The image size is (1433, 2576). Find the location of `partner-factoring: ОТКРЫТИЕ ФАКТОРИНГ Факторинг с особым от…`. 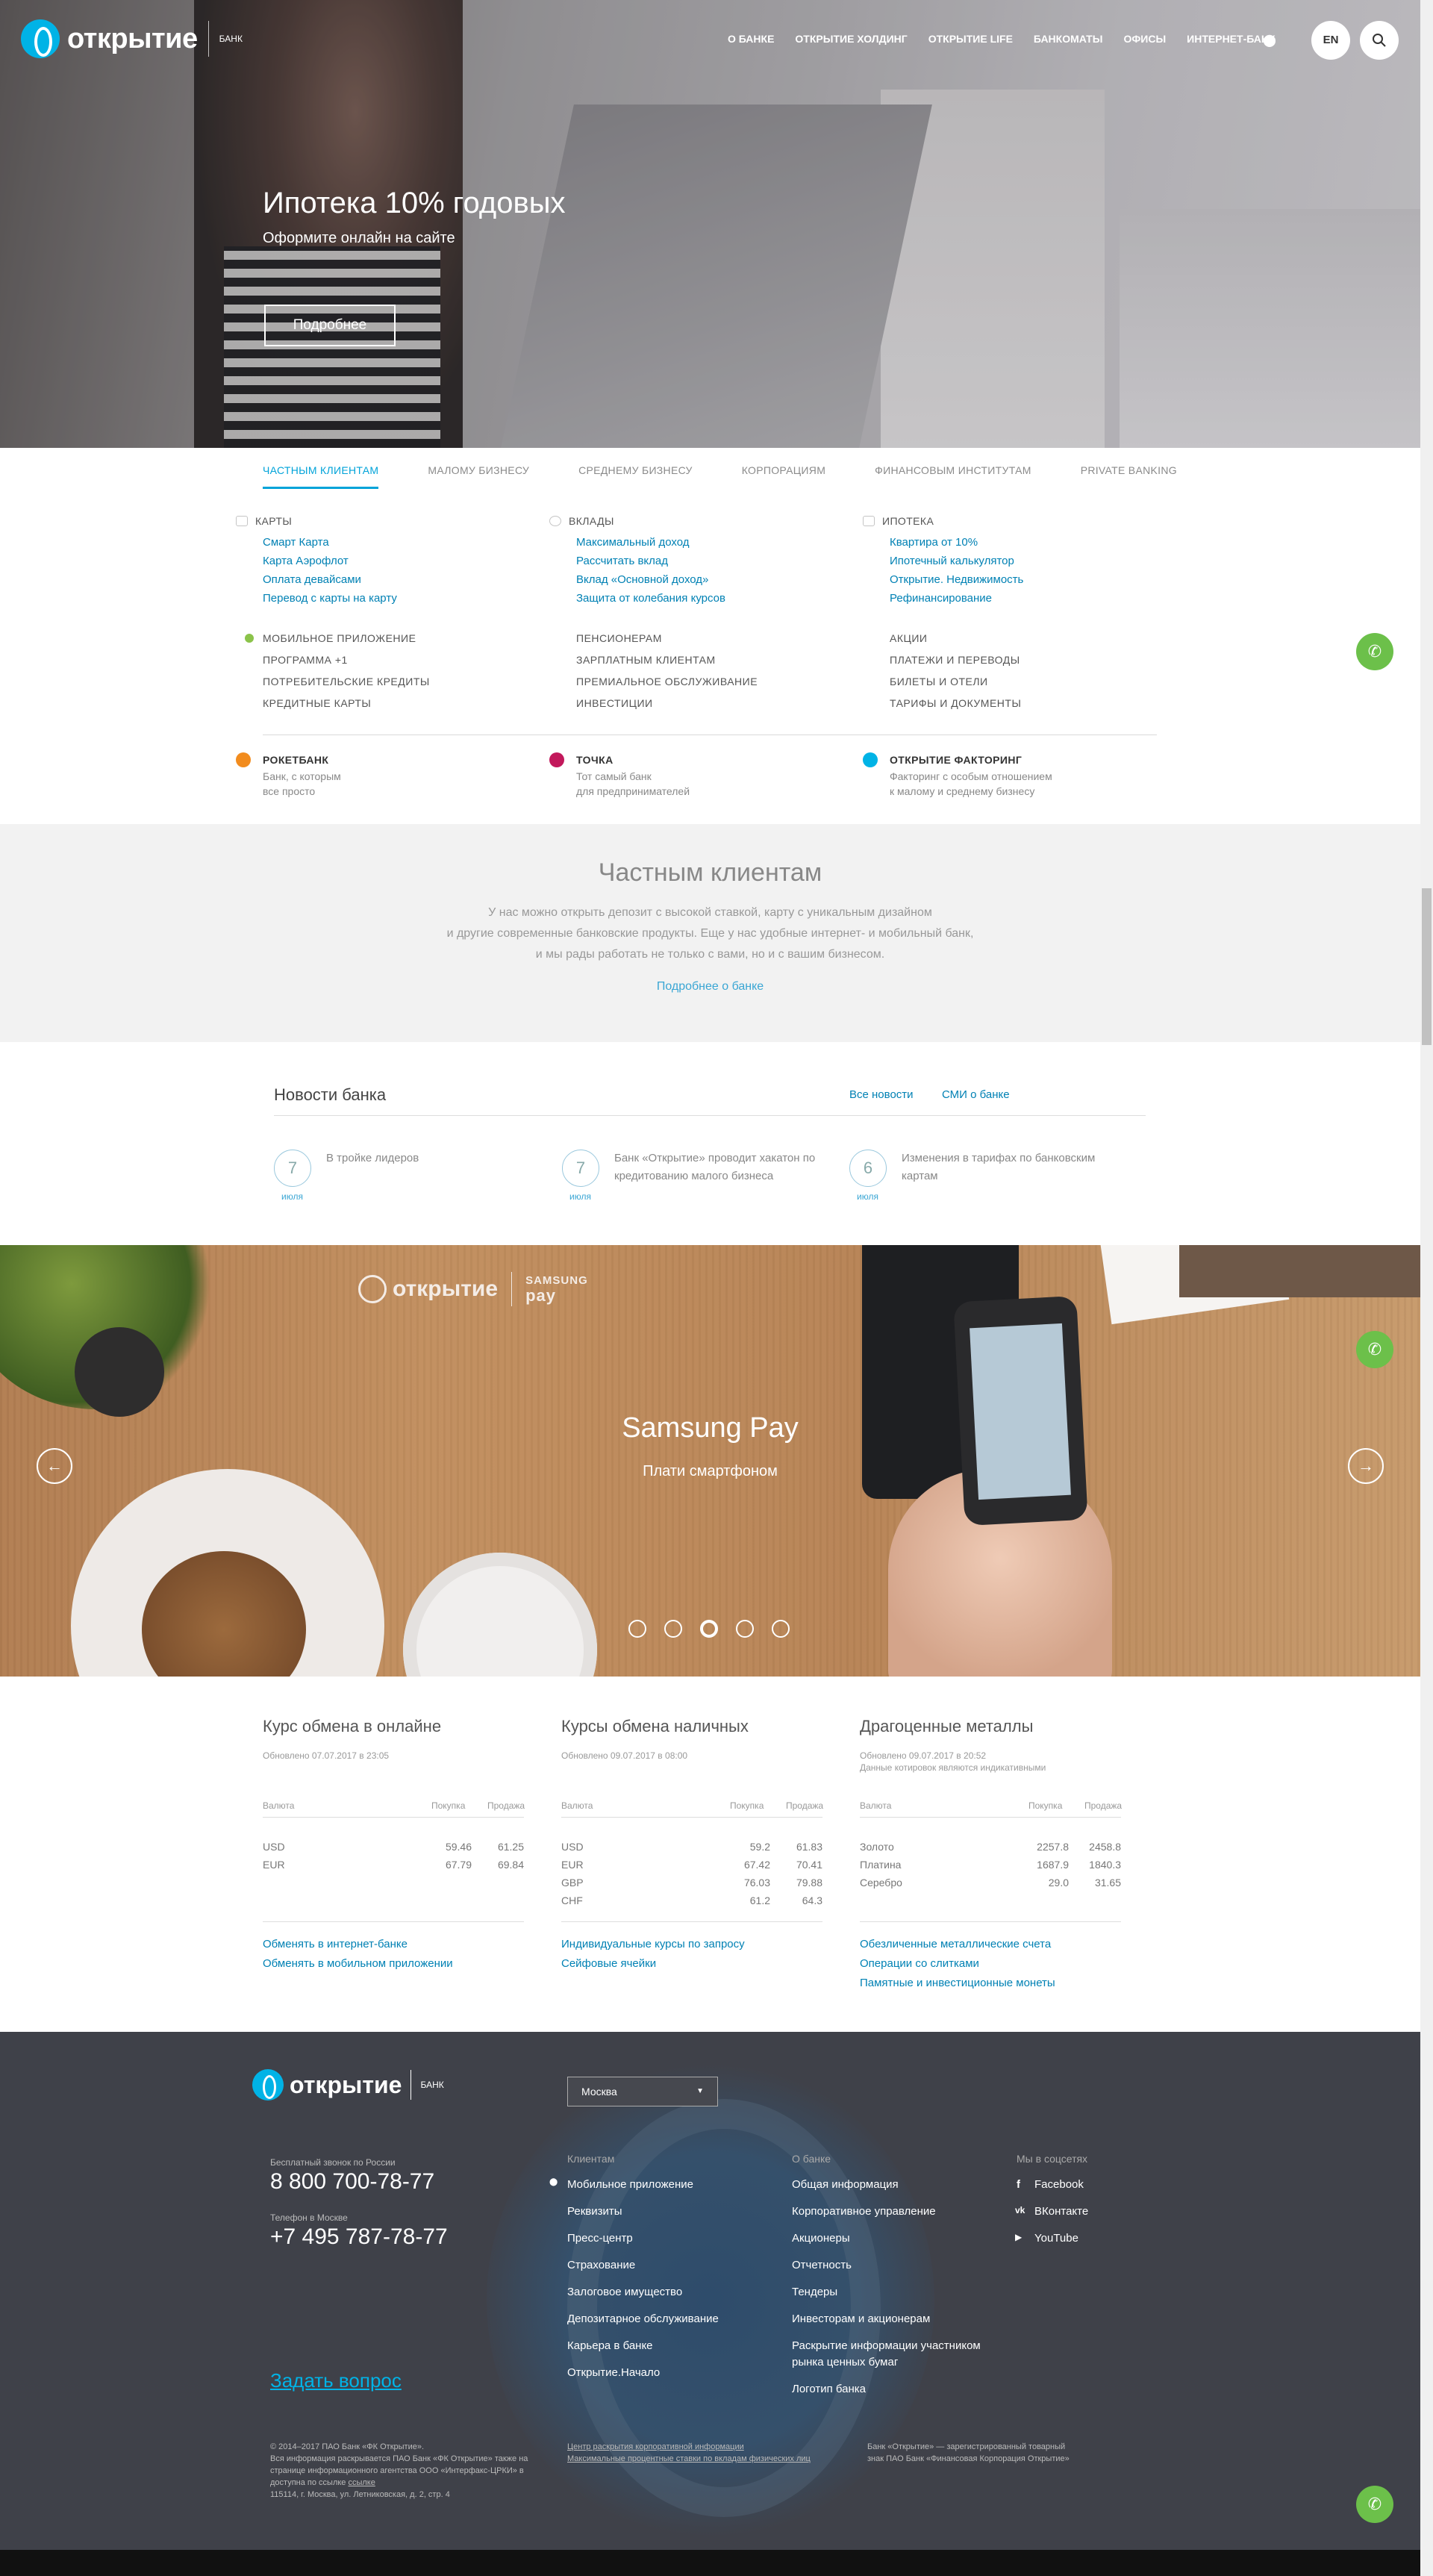

partner-factoring: ОТКРЫТИЕ ФАКТОРИНГ Факторинг с особым от… is located at coordinates (981, 776).